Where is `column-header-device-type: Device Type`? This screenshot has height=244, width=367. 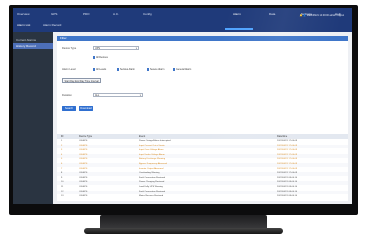 column-header-device-type: Device Type is located at coordinates (85, 136).